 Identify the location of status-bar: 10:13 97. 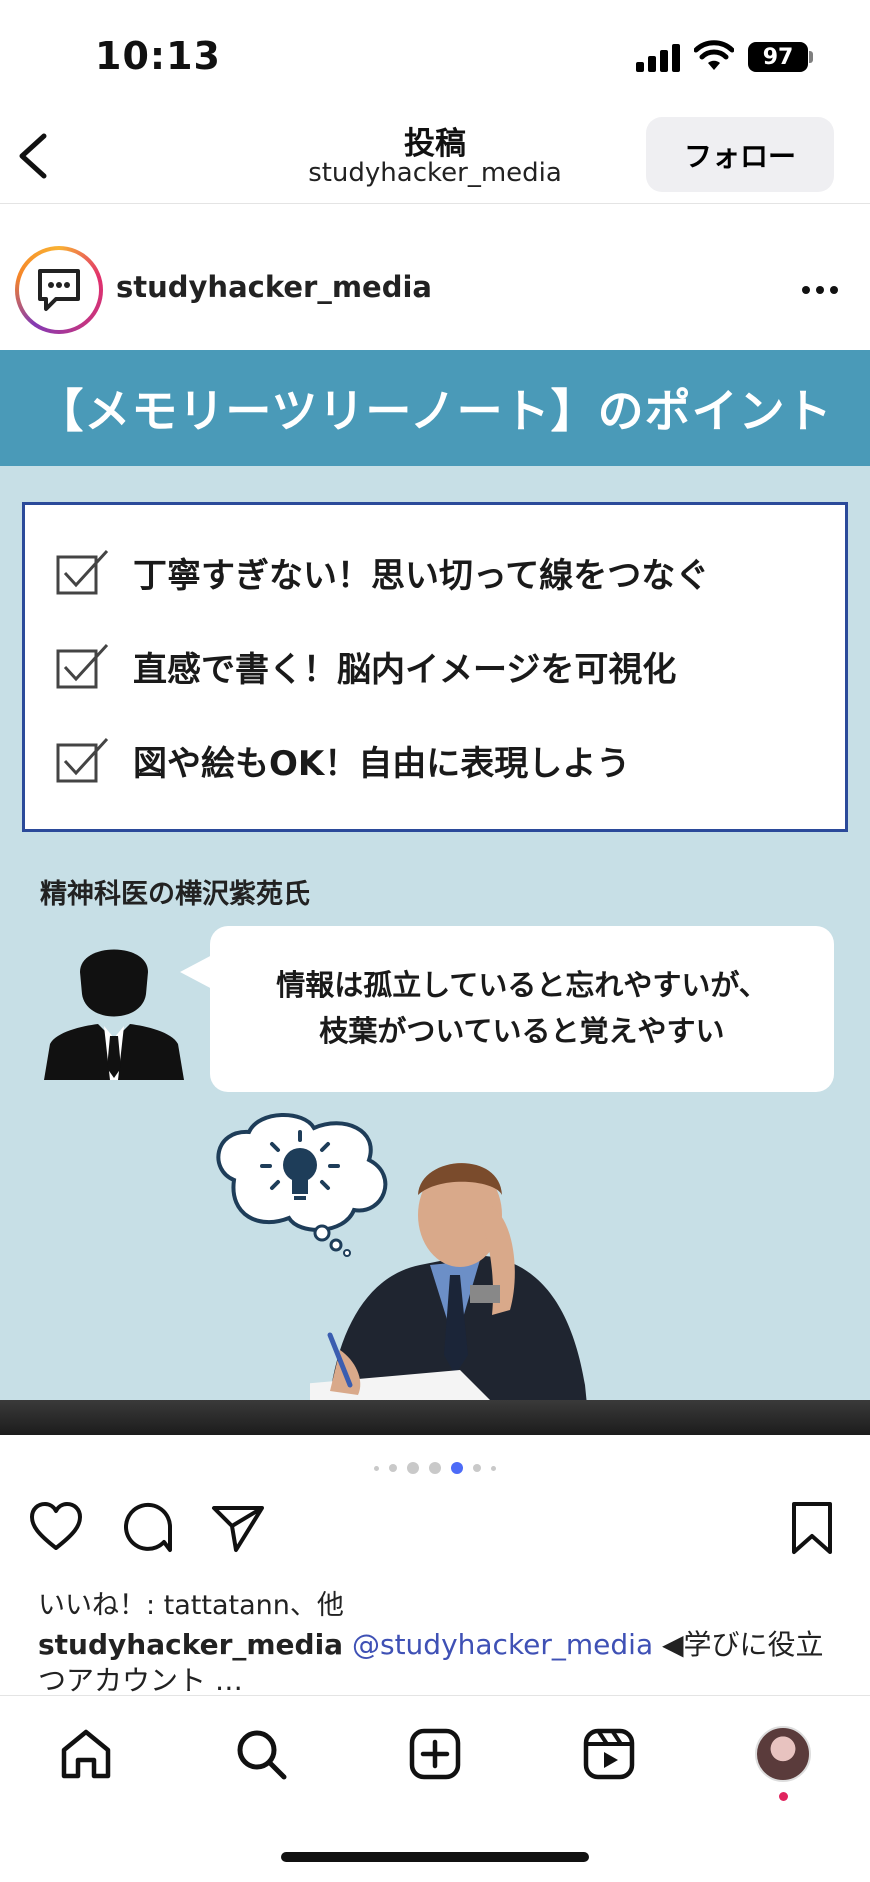
(435, 55).